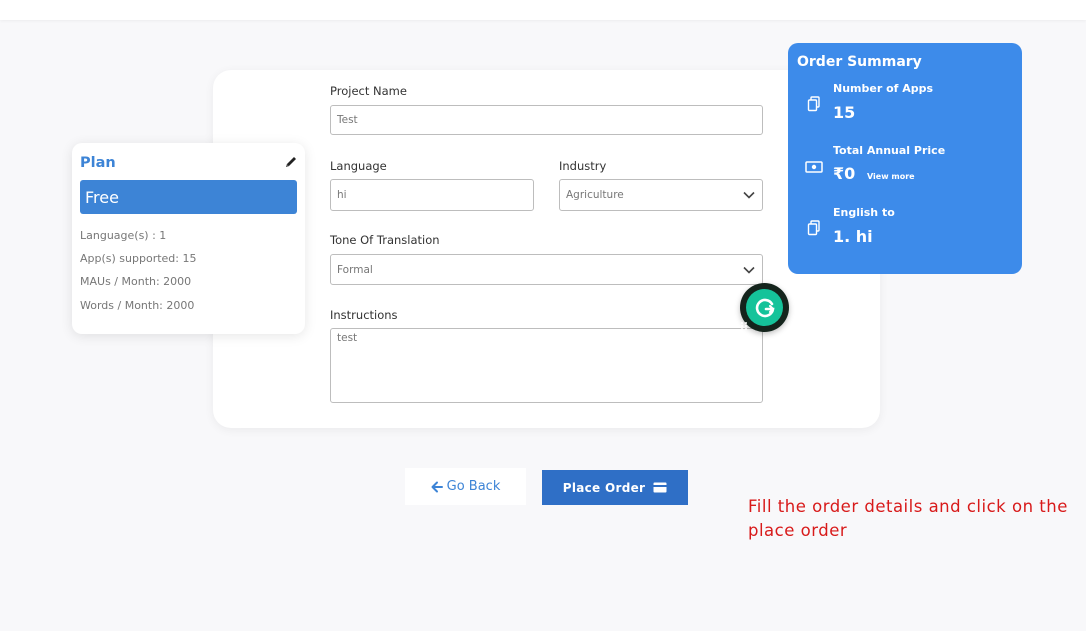  What do you see at coordinates (546, 365) in the screenshot?
I see `instructions-textarea: test` at bounding box center [546, 365].